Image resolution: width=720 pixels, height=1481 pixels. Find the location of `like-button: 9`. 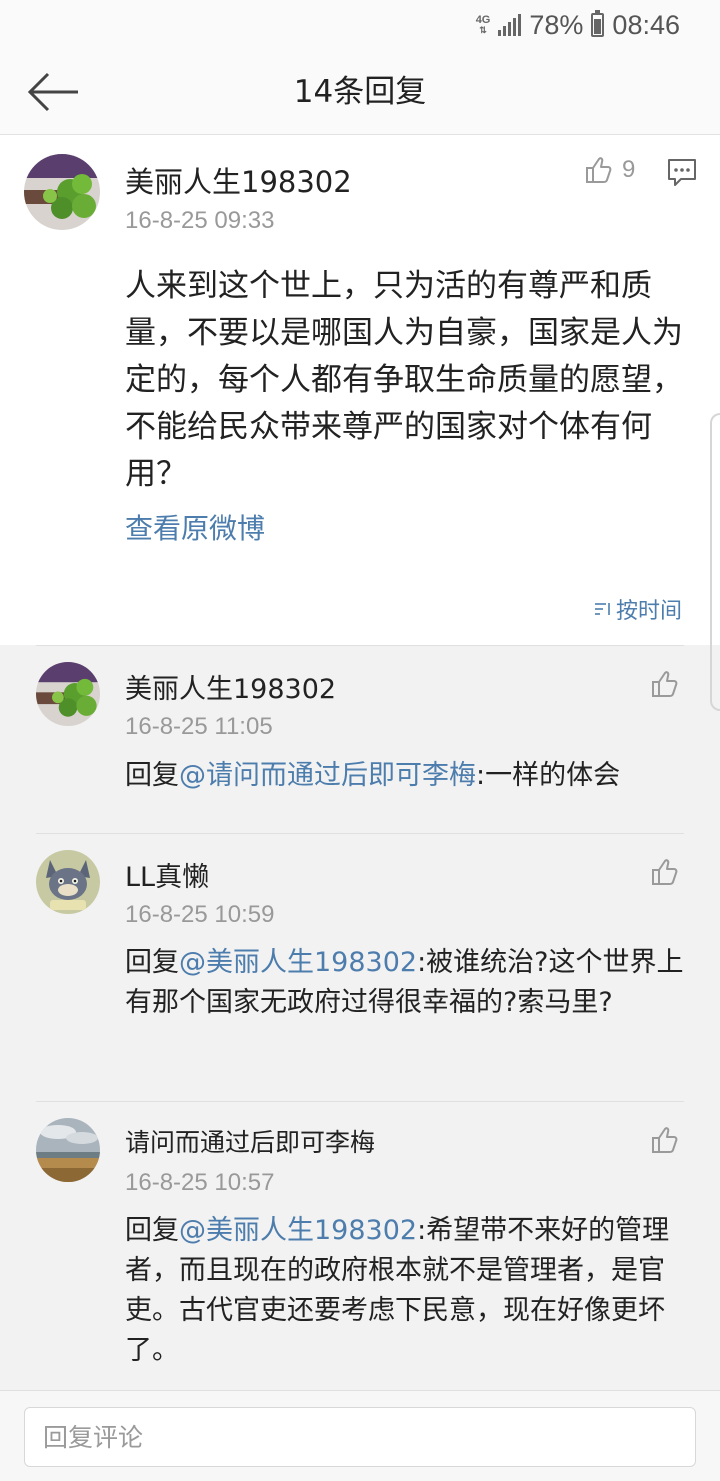

like-button: 9 is located at coordinates (609, 170).